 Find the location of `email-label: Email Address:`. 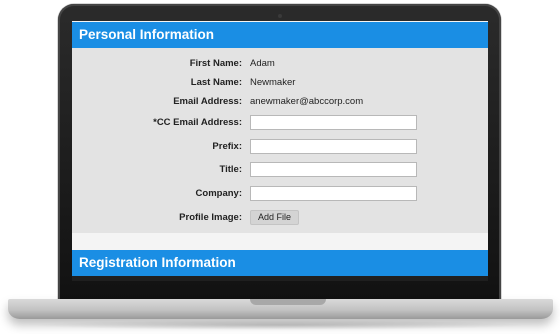

email-label: Email Address: is located at coordinates (207, 101).